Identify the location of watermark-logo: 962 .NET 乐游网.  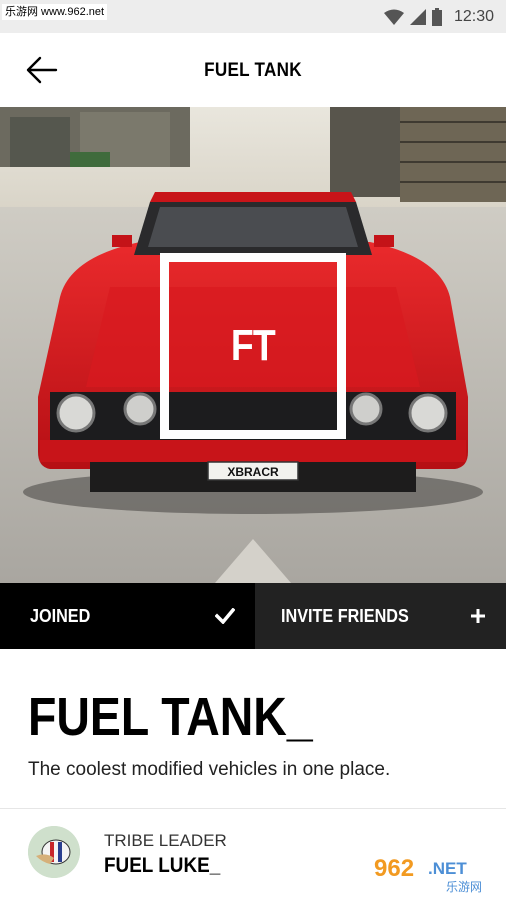
(434, 873).